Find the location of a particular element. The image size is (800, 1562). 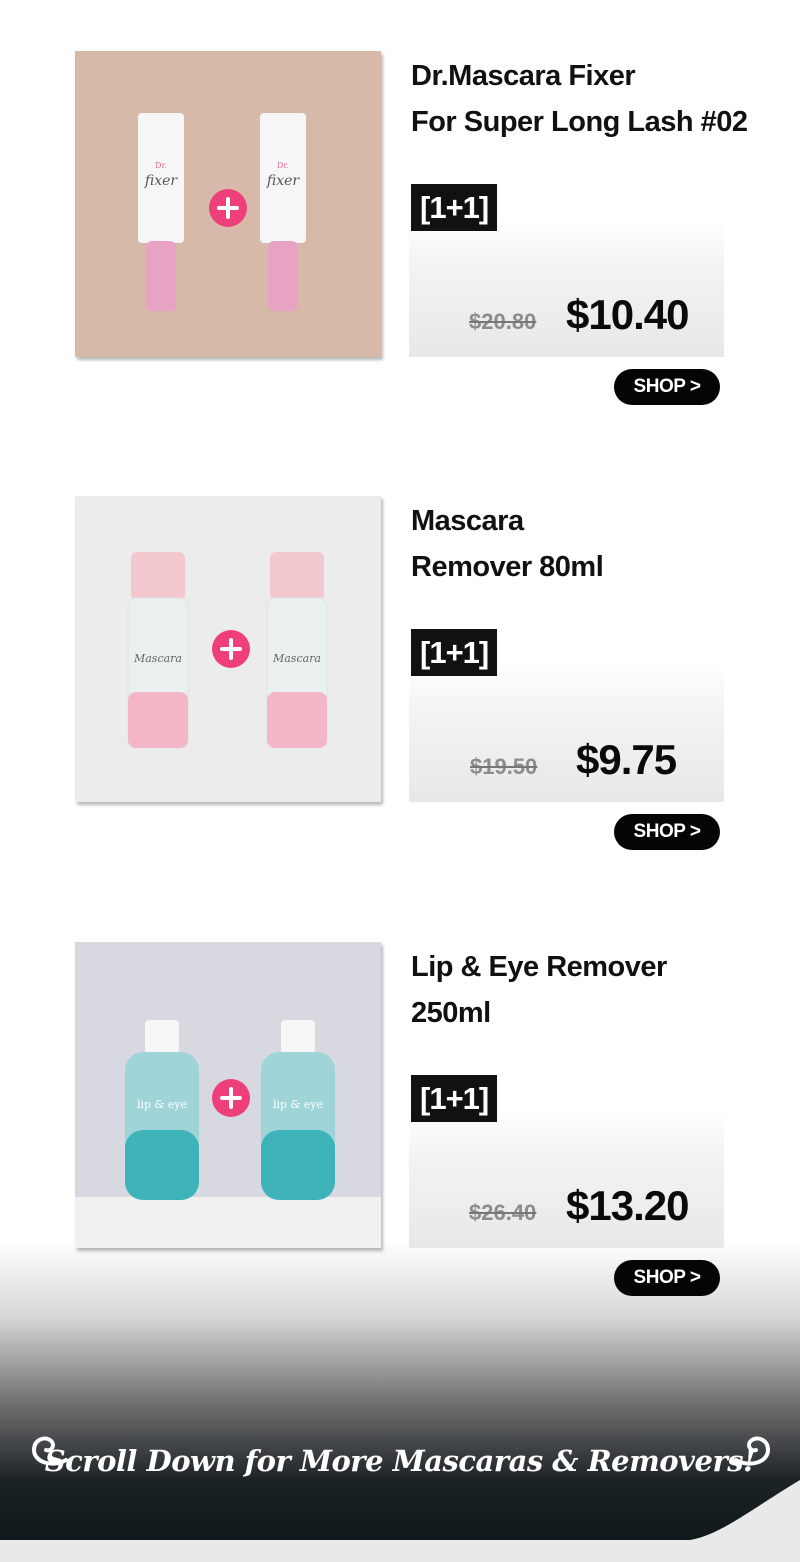

footer-strip is located at coordinates (400, 1551).